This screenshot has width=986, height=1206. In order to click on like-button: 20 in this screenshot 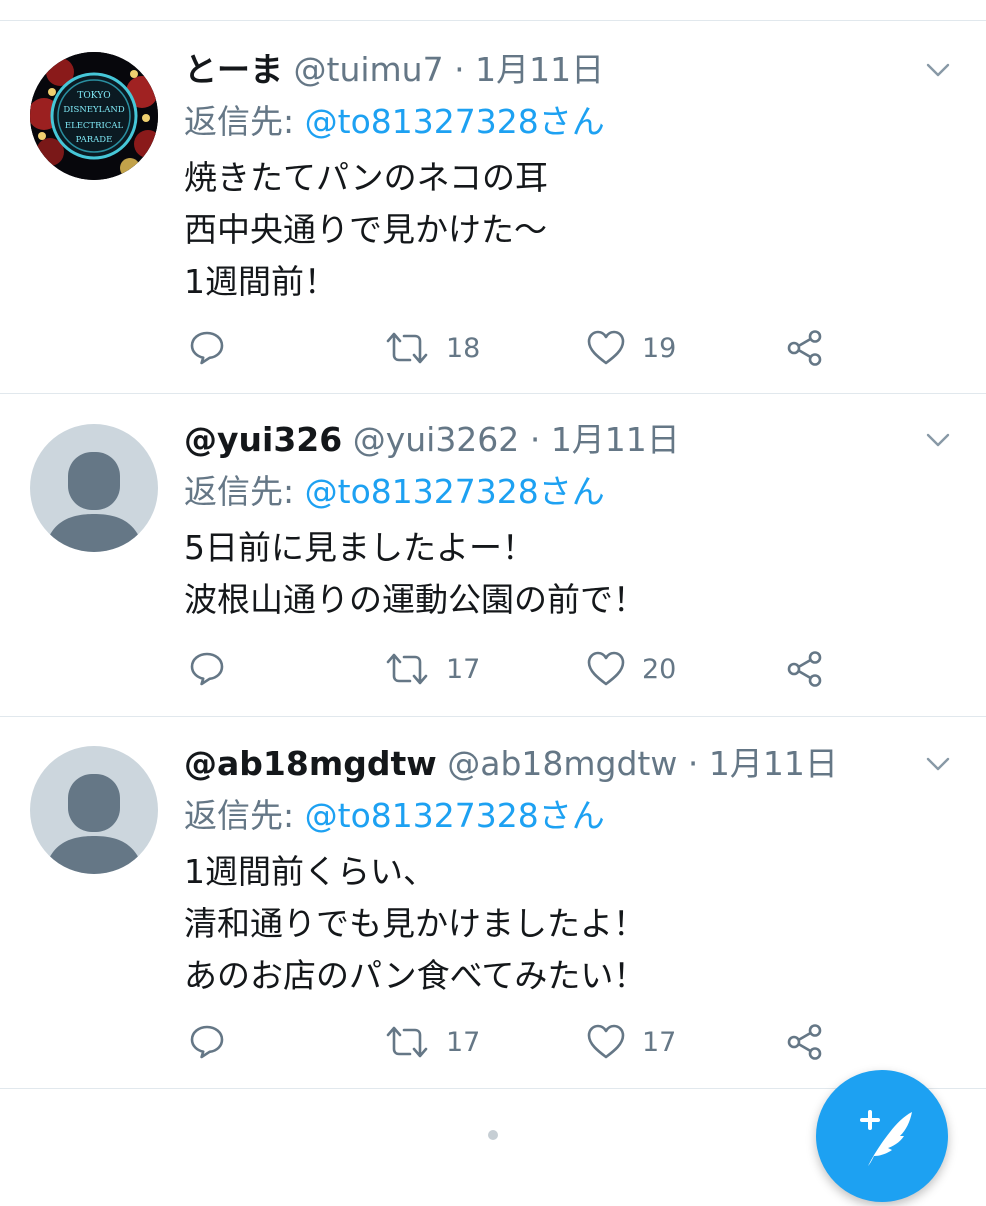, I will do `click(631, 669)`.